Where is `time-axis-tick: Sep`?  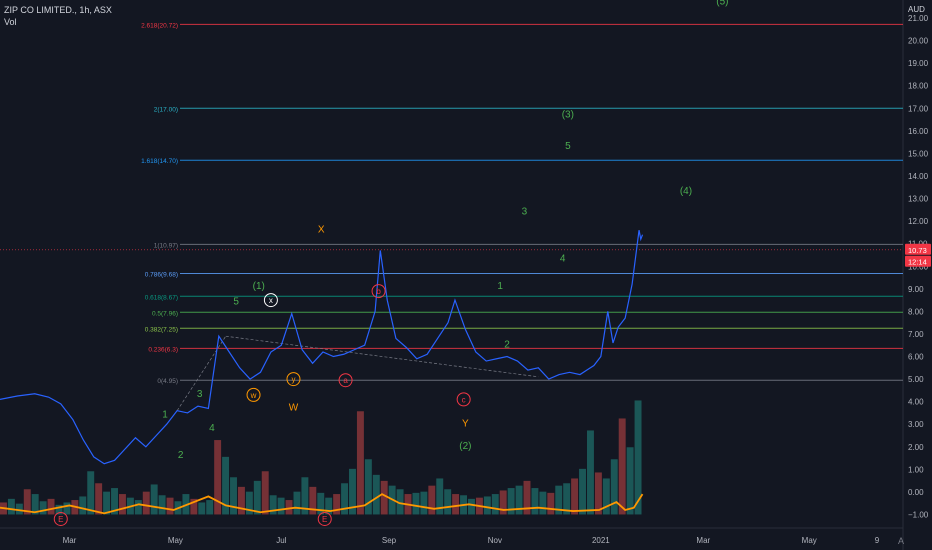
time-axis-tick: Sep is located at coordinates (389, 540).